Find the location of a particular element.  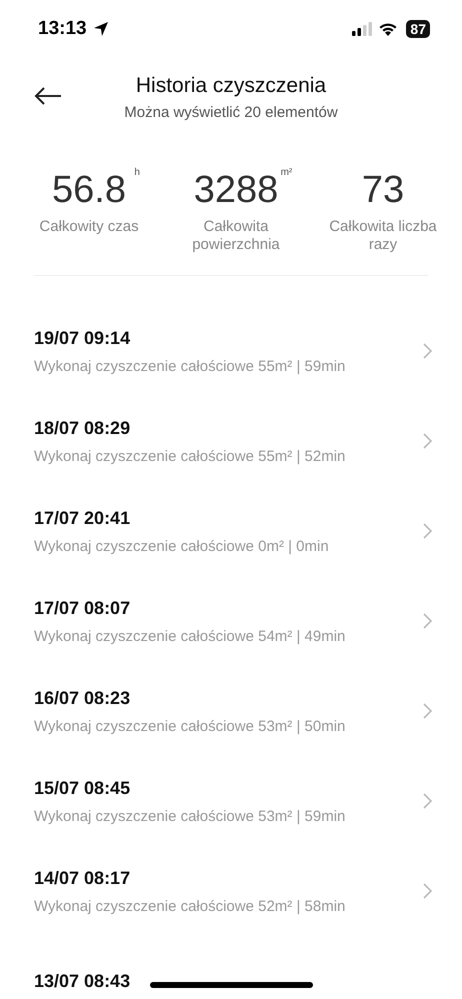

record-date: 17/07 20:41 is located at coordinates (228, 518).